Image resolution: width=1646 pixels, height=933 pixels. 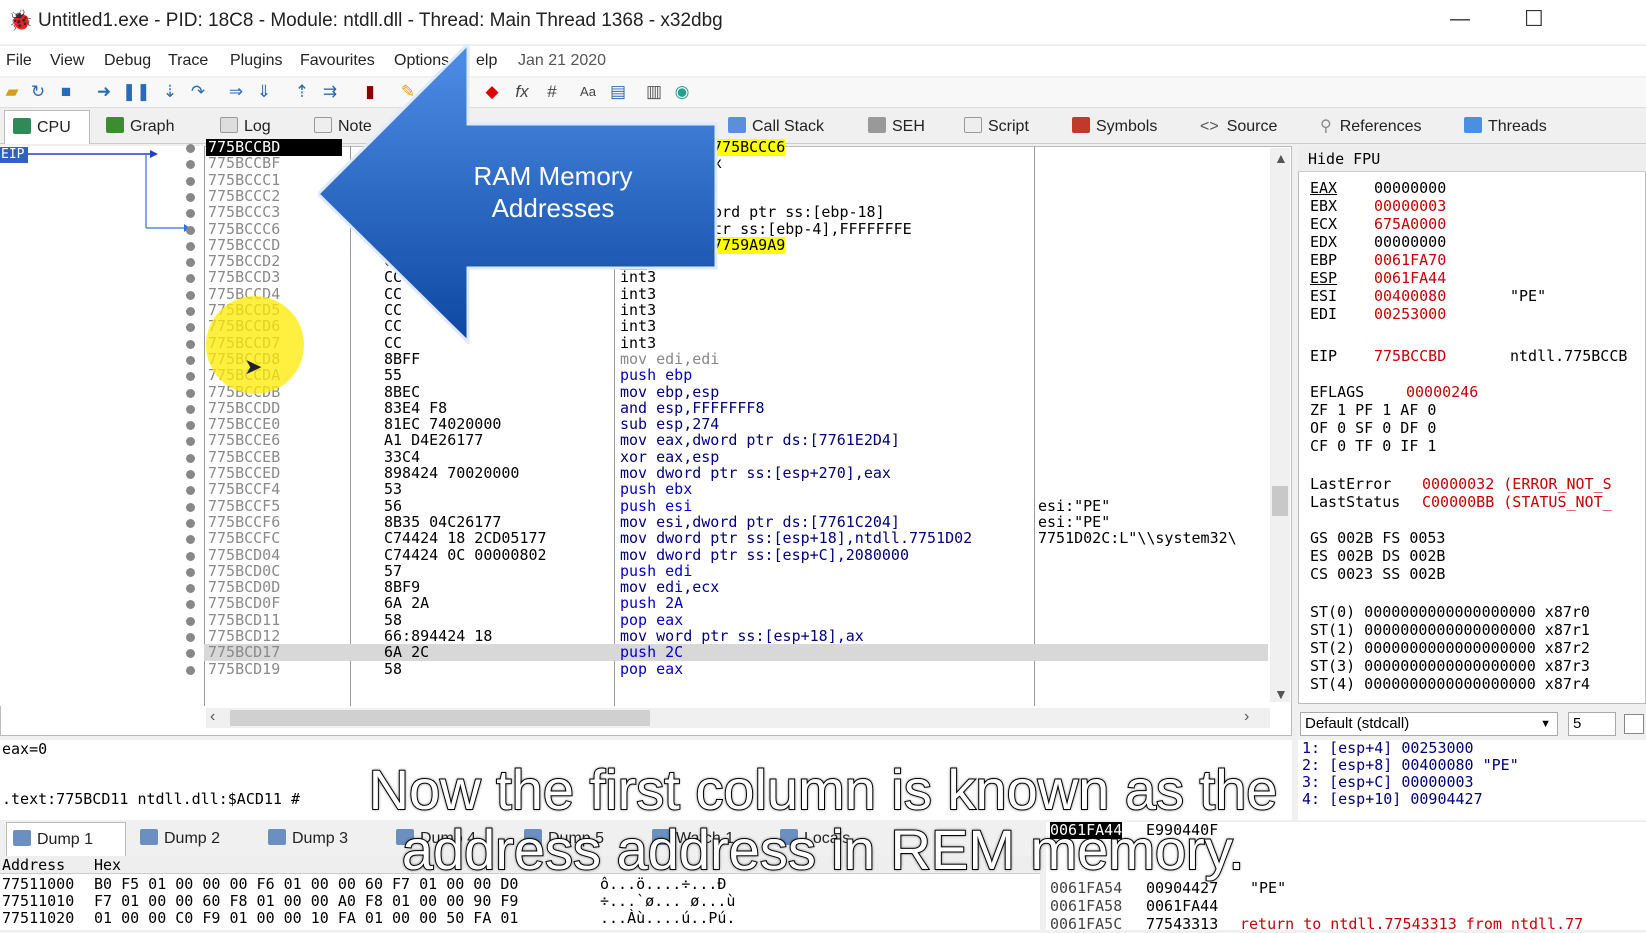 I want to click on disasm-address: 775BCCF4, so click(x=243, y=489).